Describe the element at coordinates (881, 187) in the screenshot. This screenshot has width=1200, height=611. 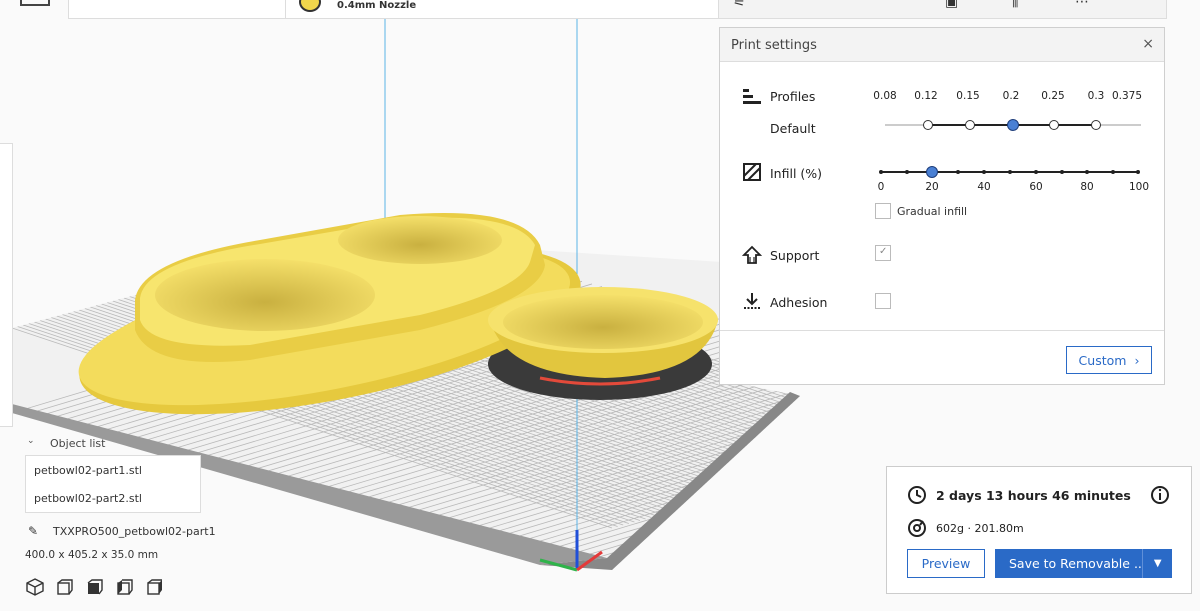
I see `infill-tick-label: 0` at that location.